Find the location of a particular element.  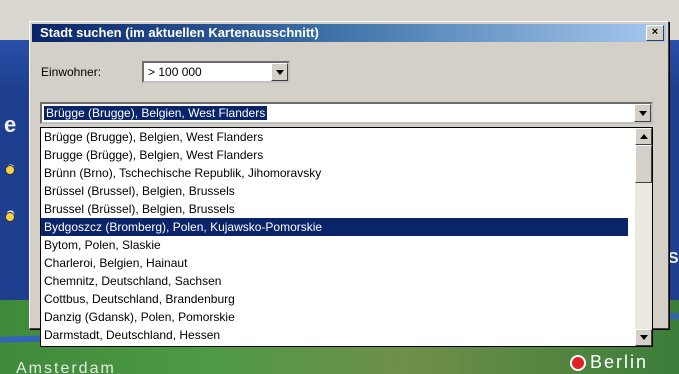

list-item: Danzig (Gdansk), Polen, Pomorskie is located at coordinates (334, 317).